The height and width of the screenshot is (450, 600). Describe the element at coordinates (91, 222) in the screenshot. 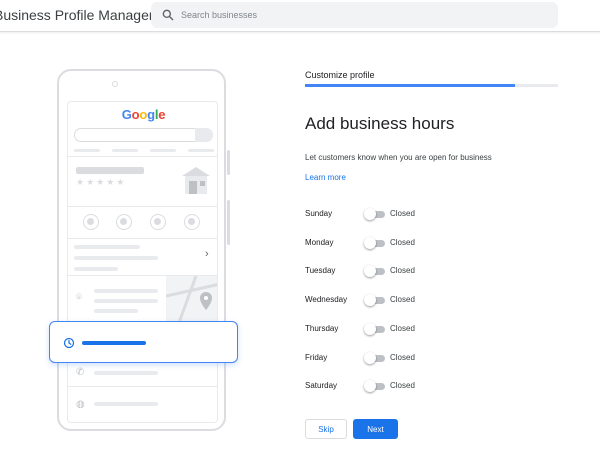

I see `call-icon` at that location.